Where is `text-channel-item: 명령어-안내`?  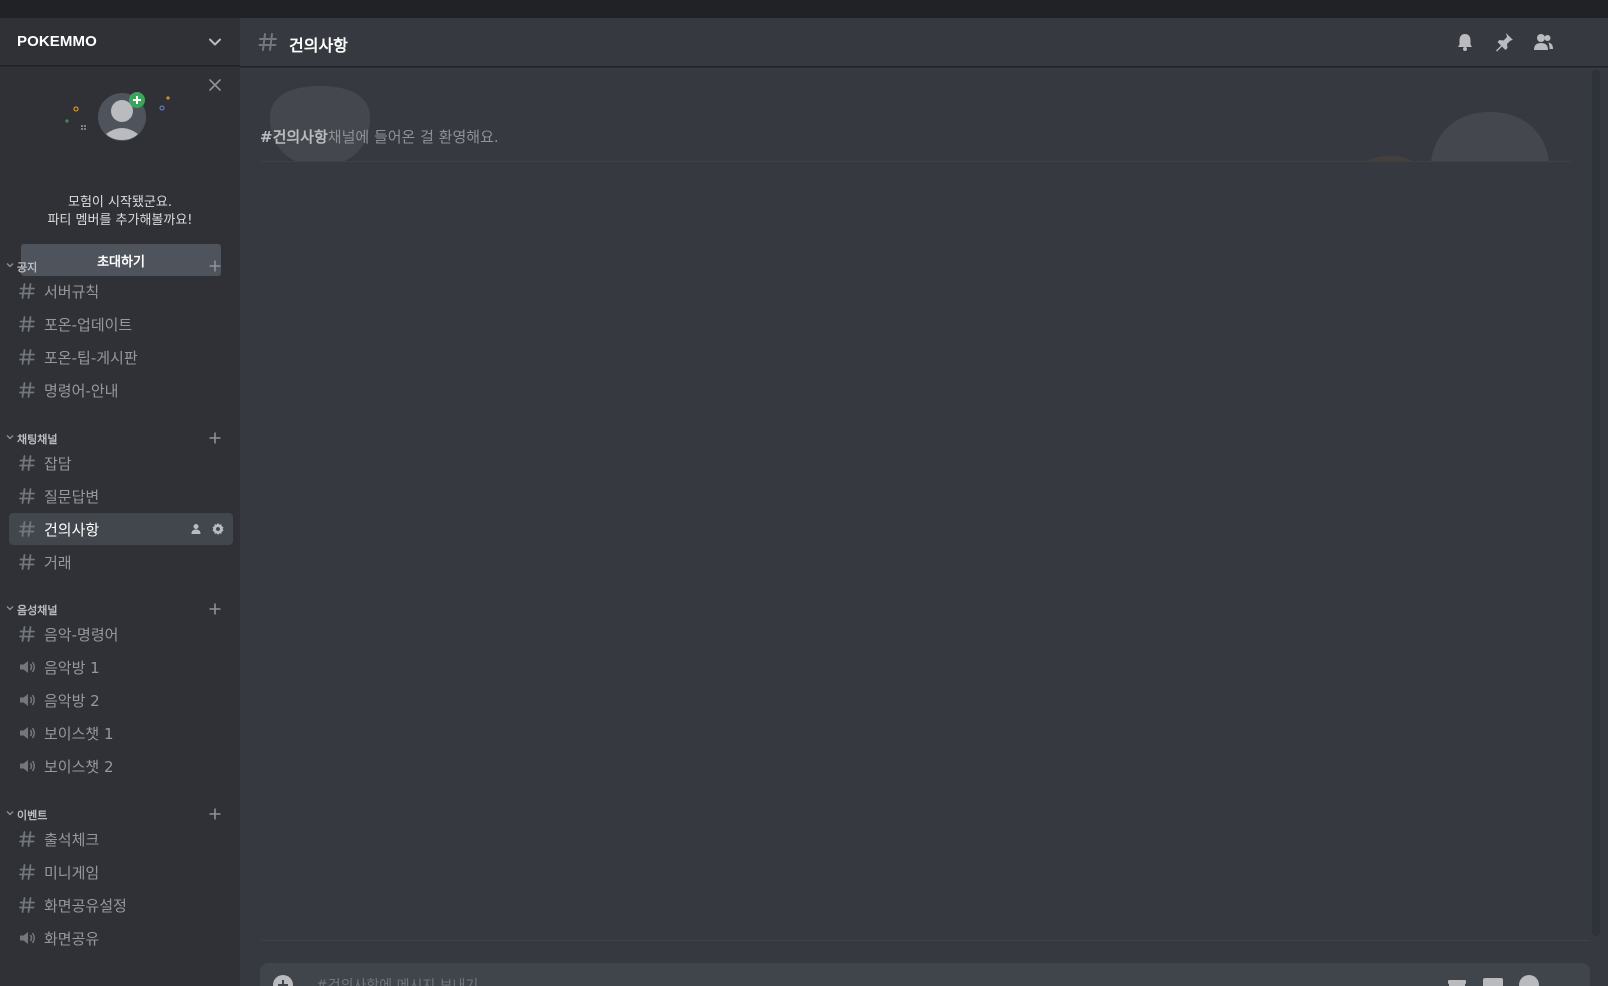 text-channel-item: 명령어-안내 is located at coordinates (121, 390).